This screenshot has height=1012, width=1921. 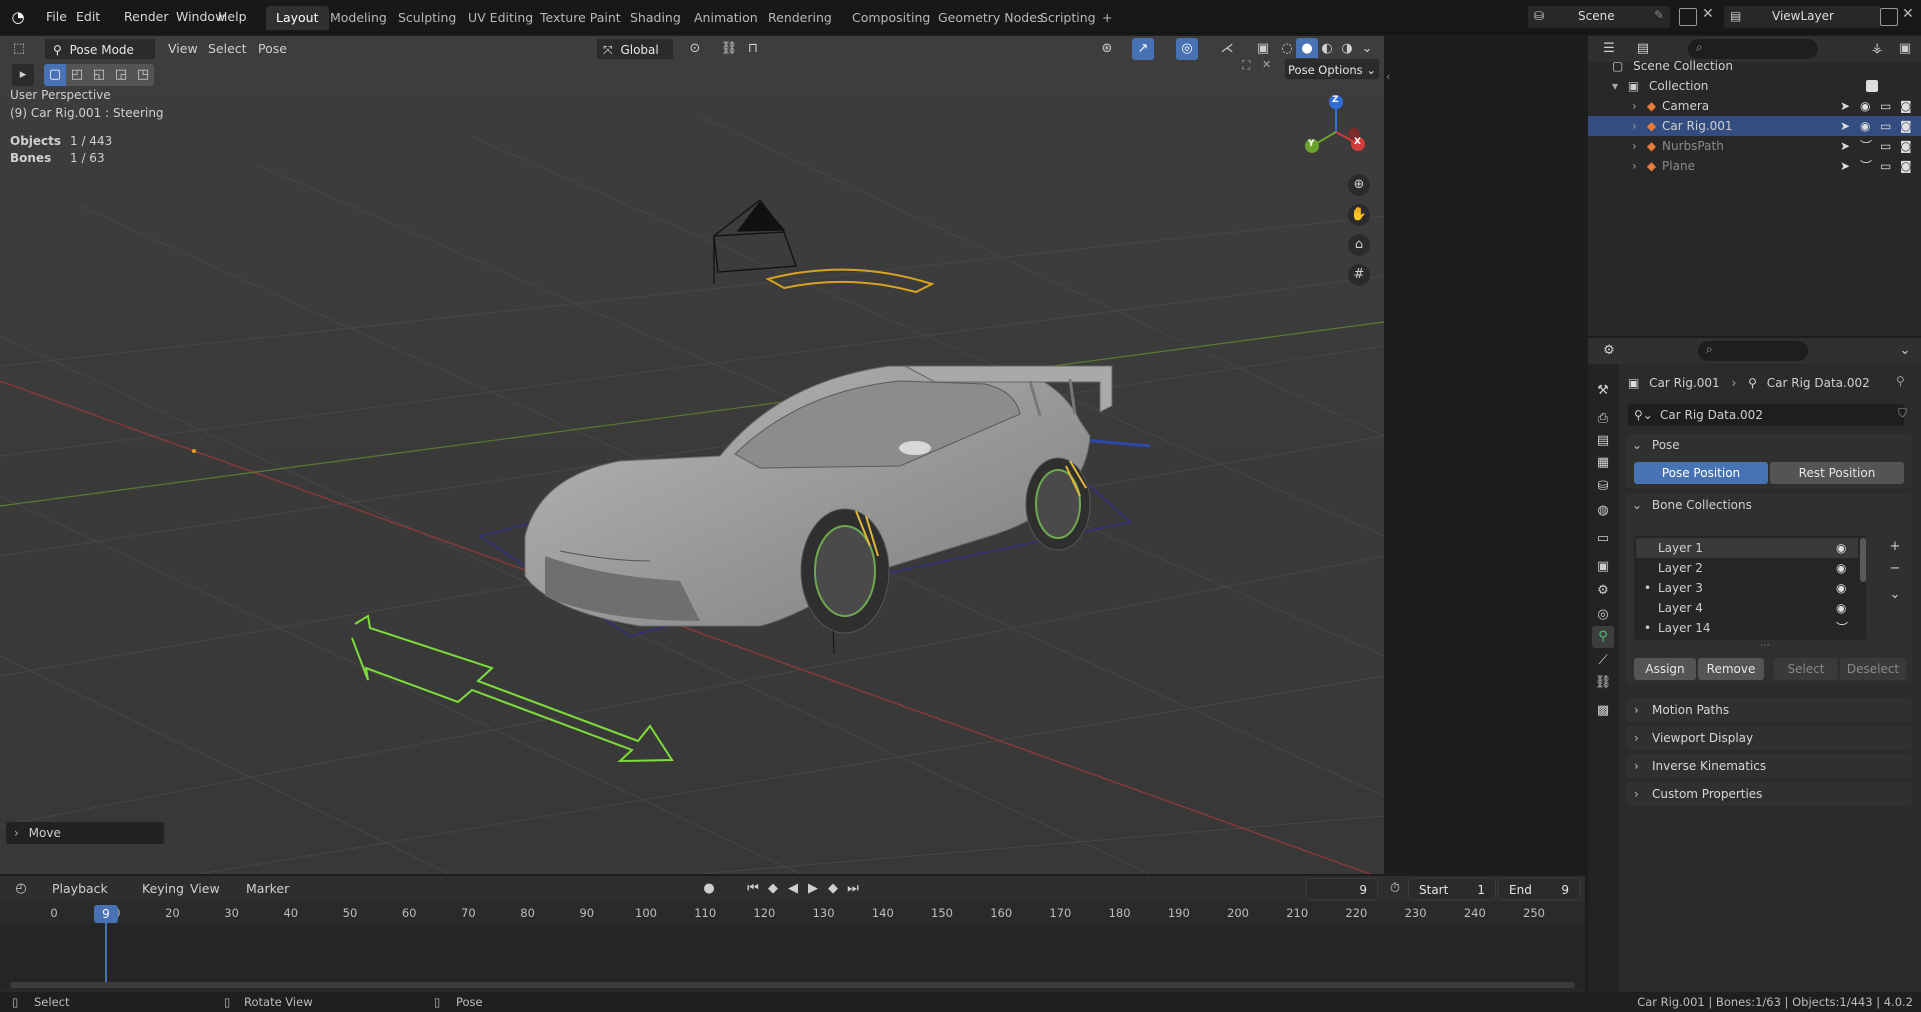 What do you see at coordinates (163, 889) in the screenshot?
I see `timeline-menu-keying: Keying` at bounding box center [163, 889].